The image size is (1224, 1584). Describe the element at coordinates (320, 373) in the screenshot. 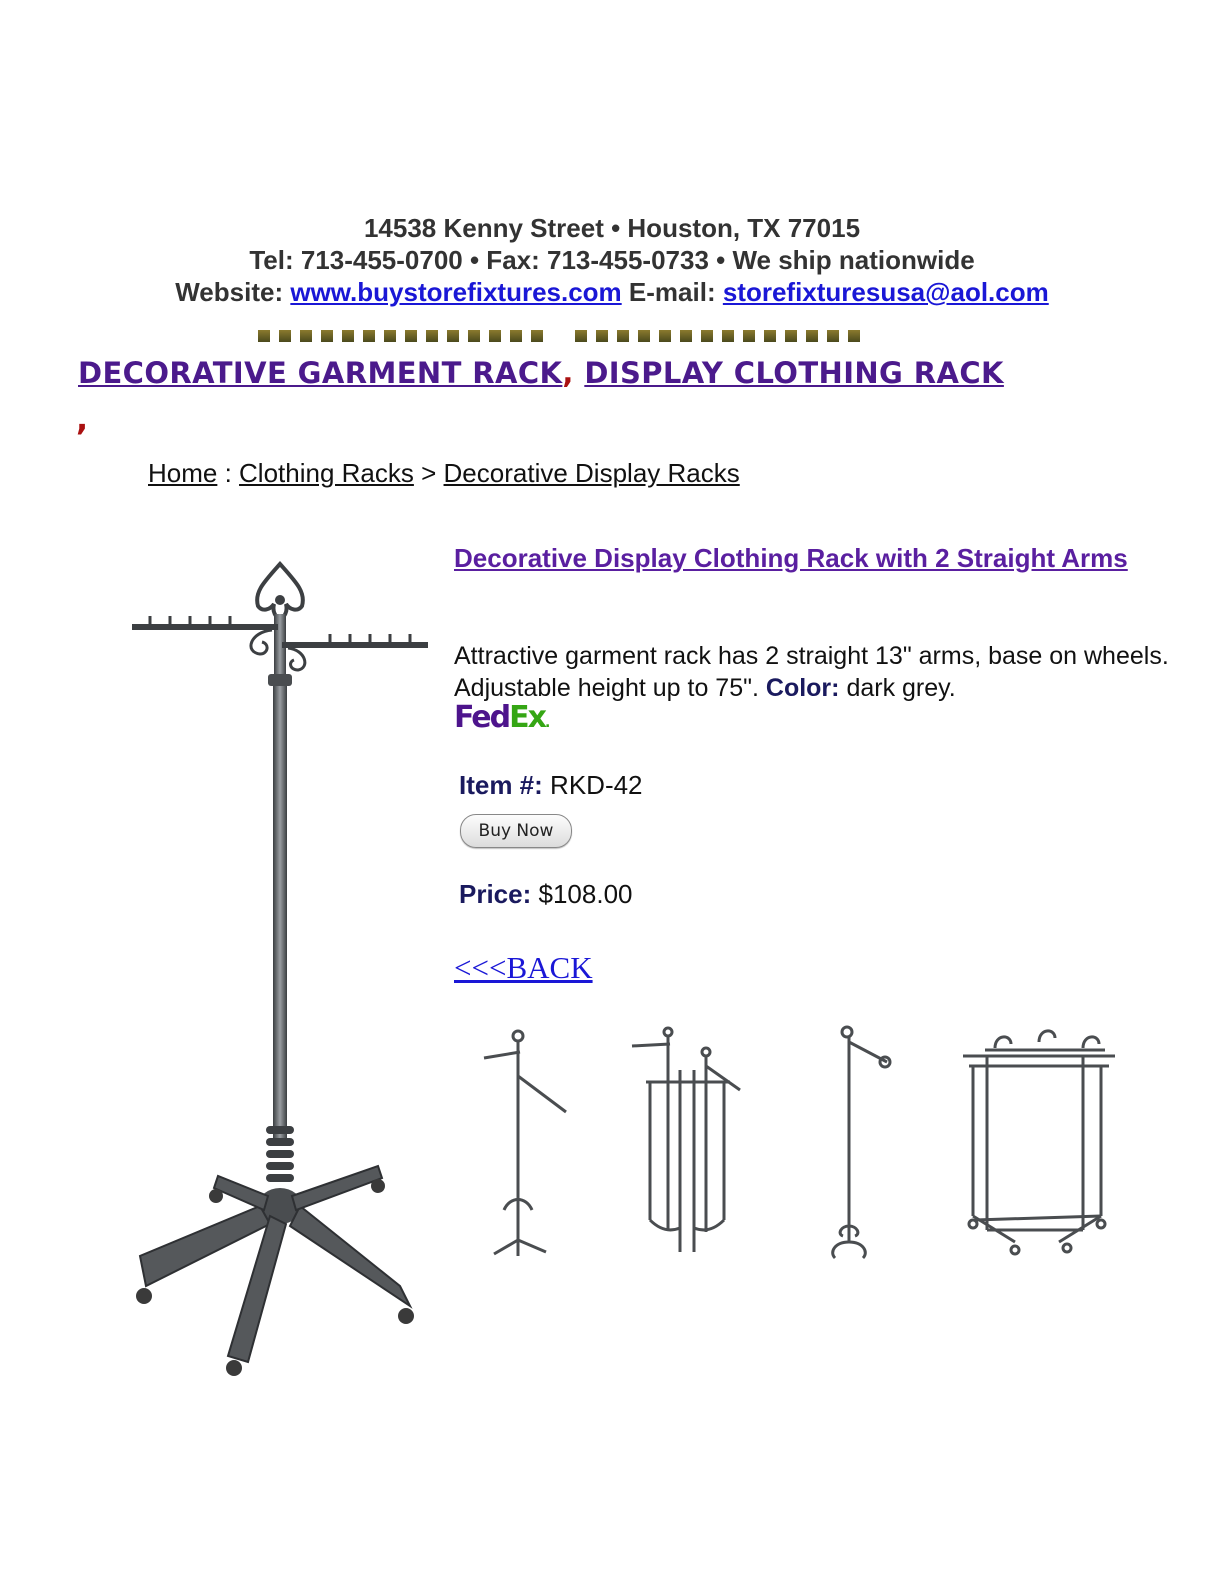

I see `headline-link-garment-rack: DECORATIVE GARMENT RACK` at that location.